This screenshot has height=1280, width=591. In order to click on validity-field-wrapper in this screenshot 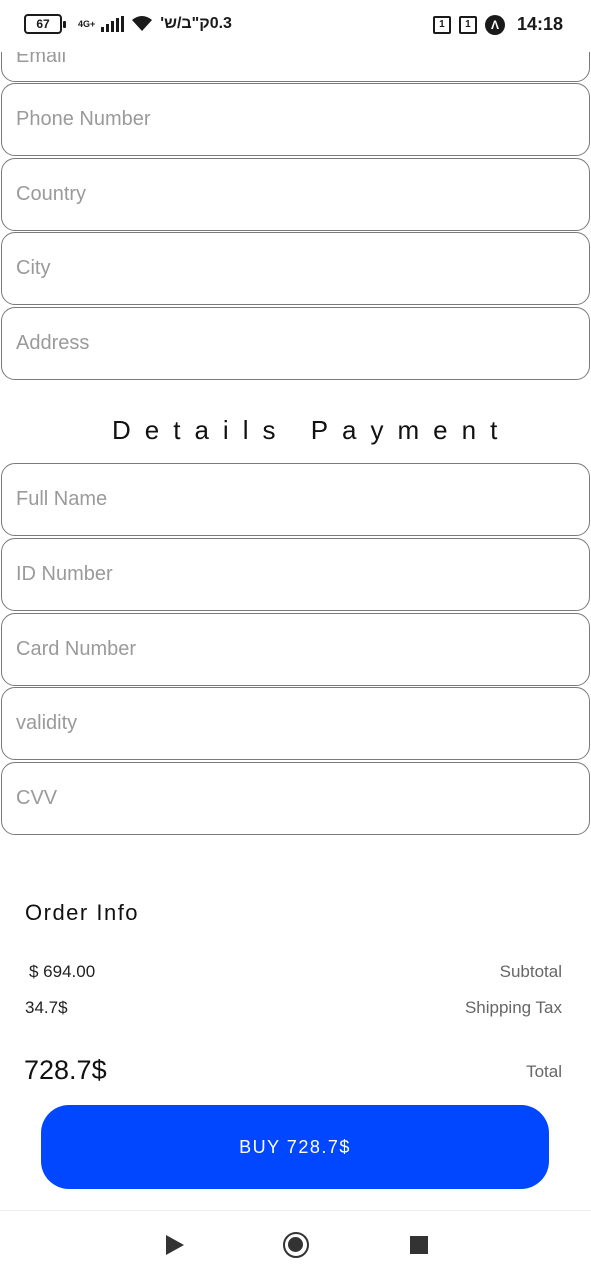, I will do `click(295, 723)`.